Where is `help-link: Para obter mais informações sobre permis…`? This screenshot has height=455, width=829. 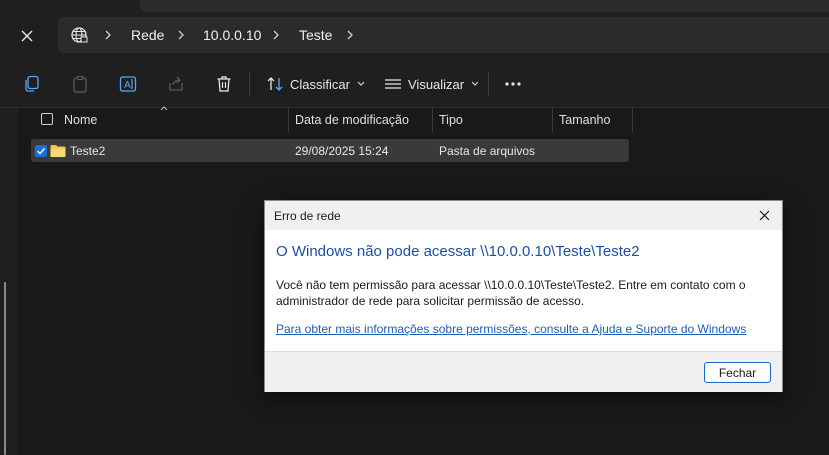
help-link: Para obter mais informações sobre permis… is located at coordinates (511, 329).